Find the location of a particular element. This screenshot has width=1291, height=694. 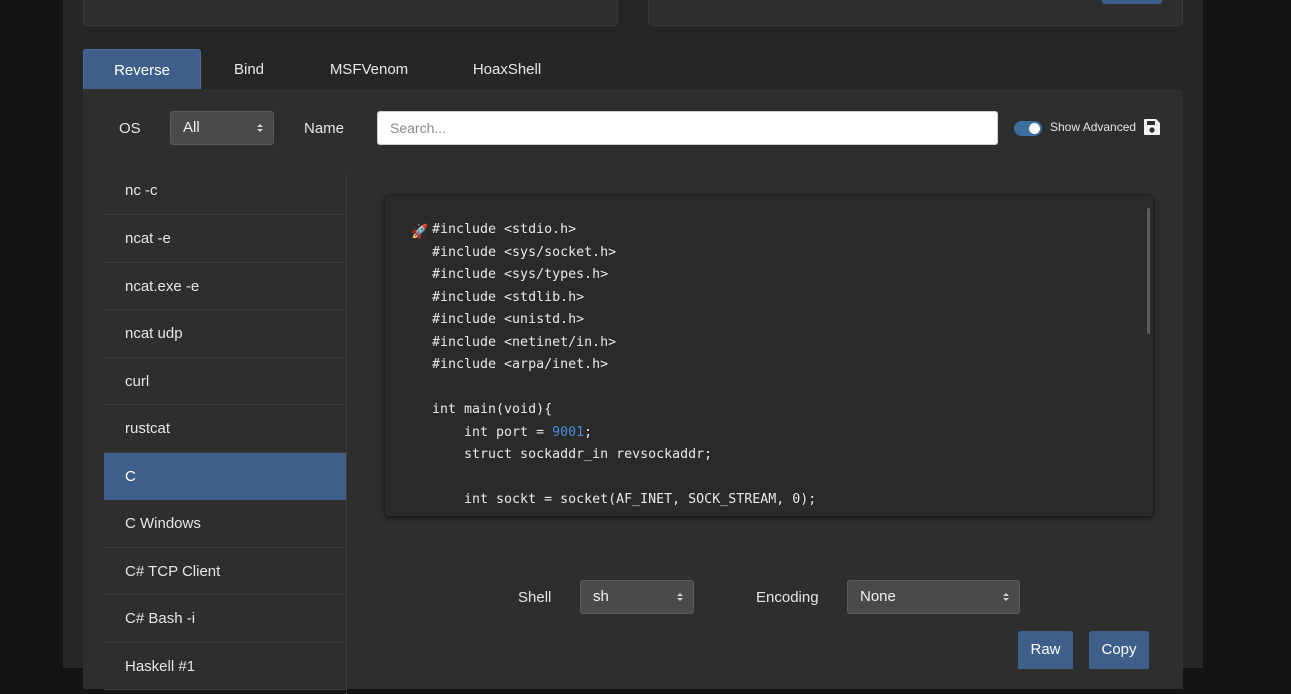

encoding-select-value: None is located at coordinates (878, 596).